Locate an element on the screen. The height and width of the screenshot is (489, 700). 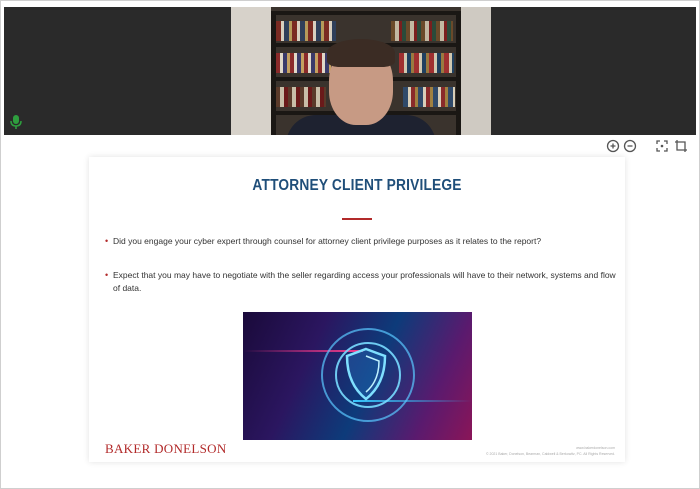
shield-icon is located at coordinates (366, 374).